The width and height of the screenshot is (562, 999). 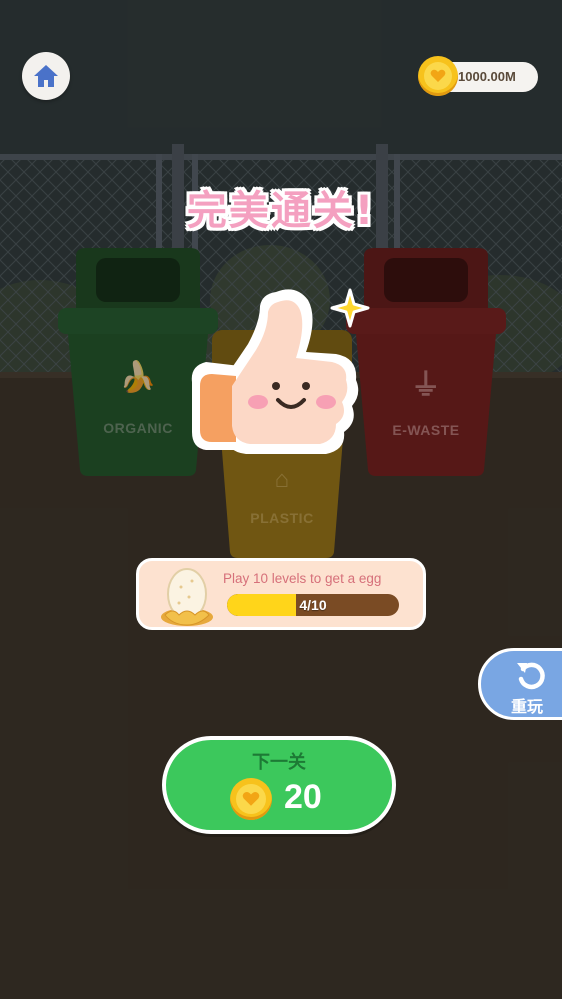 I want to click on egg-icon, so click(x=187, y=597).